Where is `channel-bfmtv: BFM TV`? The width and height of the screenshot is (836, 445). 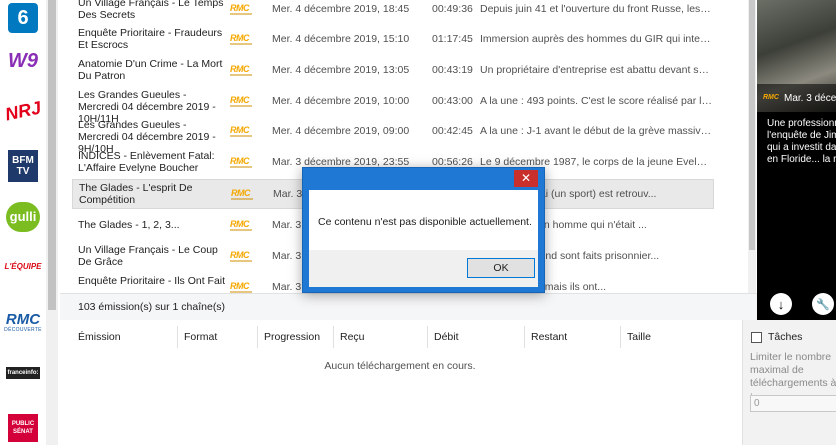 channel-bfmtv: BFM TV is located at coordinates (23, 166).